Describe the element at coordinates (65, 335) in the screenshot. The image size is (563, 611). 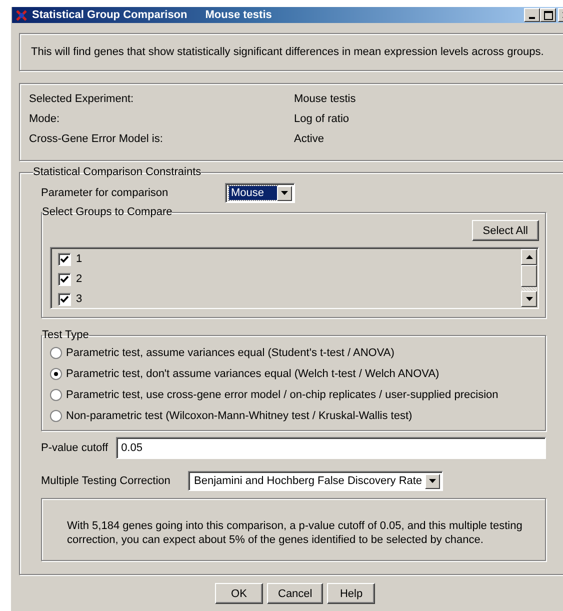
I see `group-title: Test Type` at that location.